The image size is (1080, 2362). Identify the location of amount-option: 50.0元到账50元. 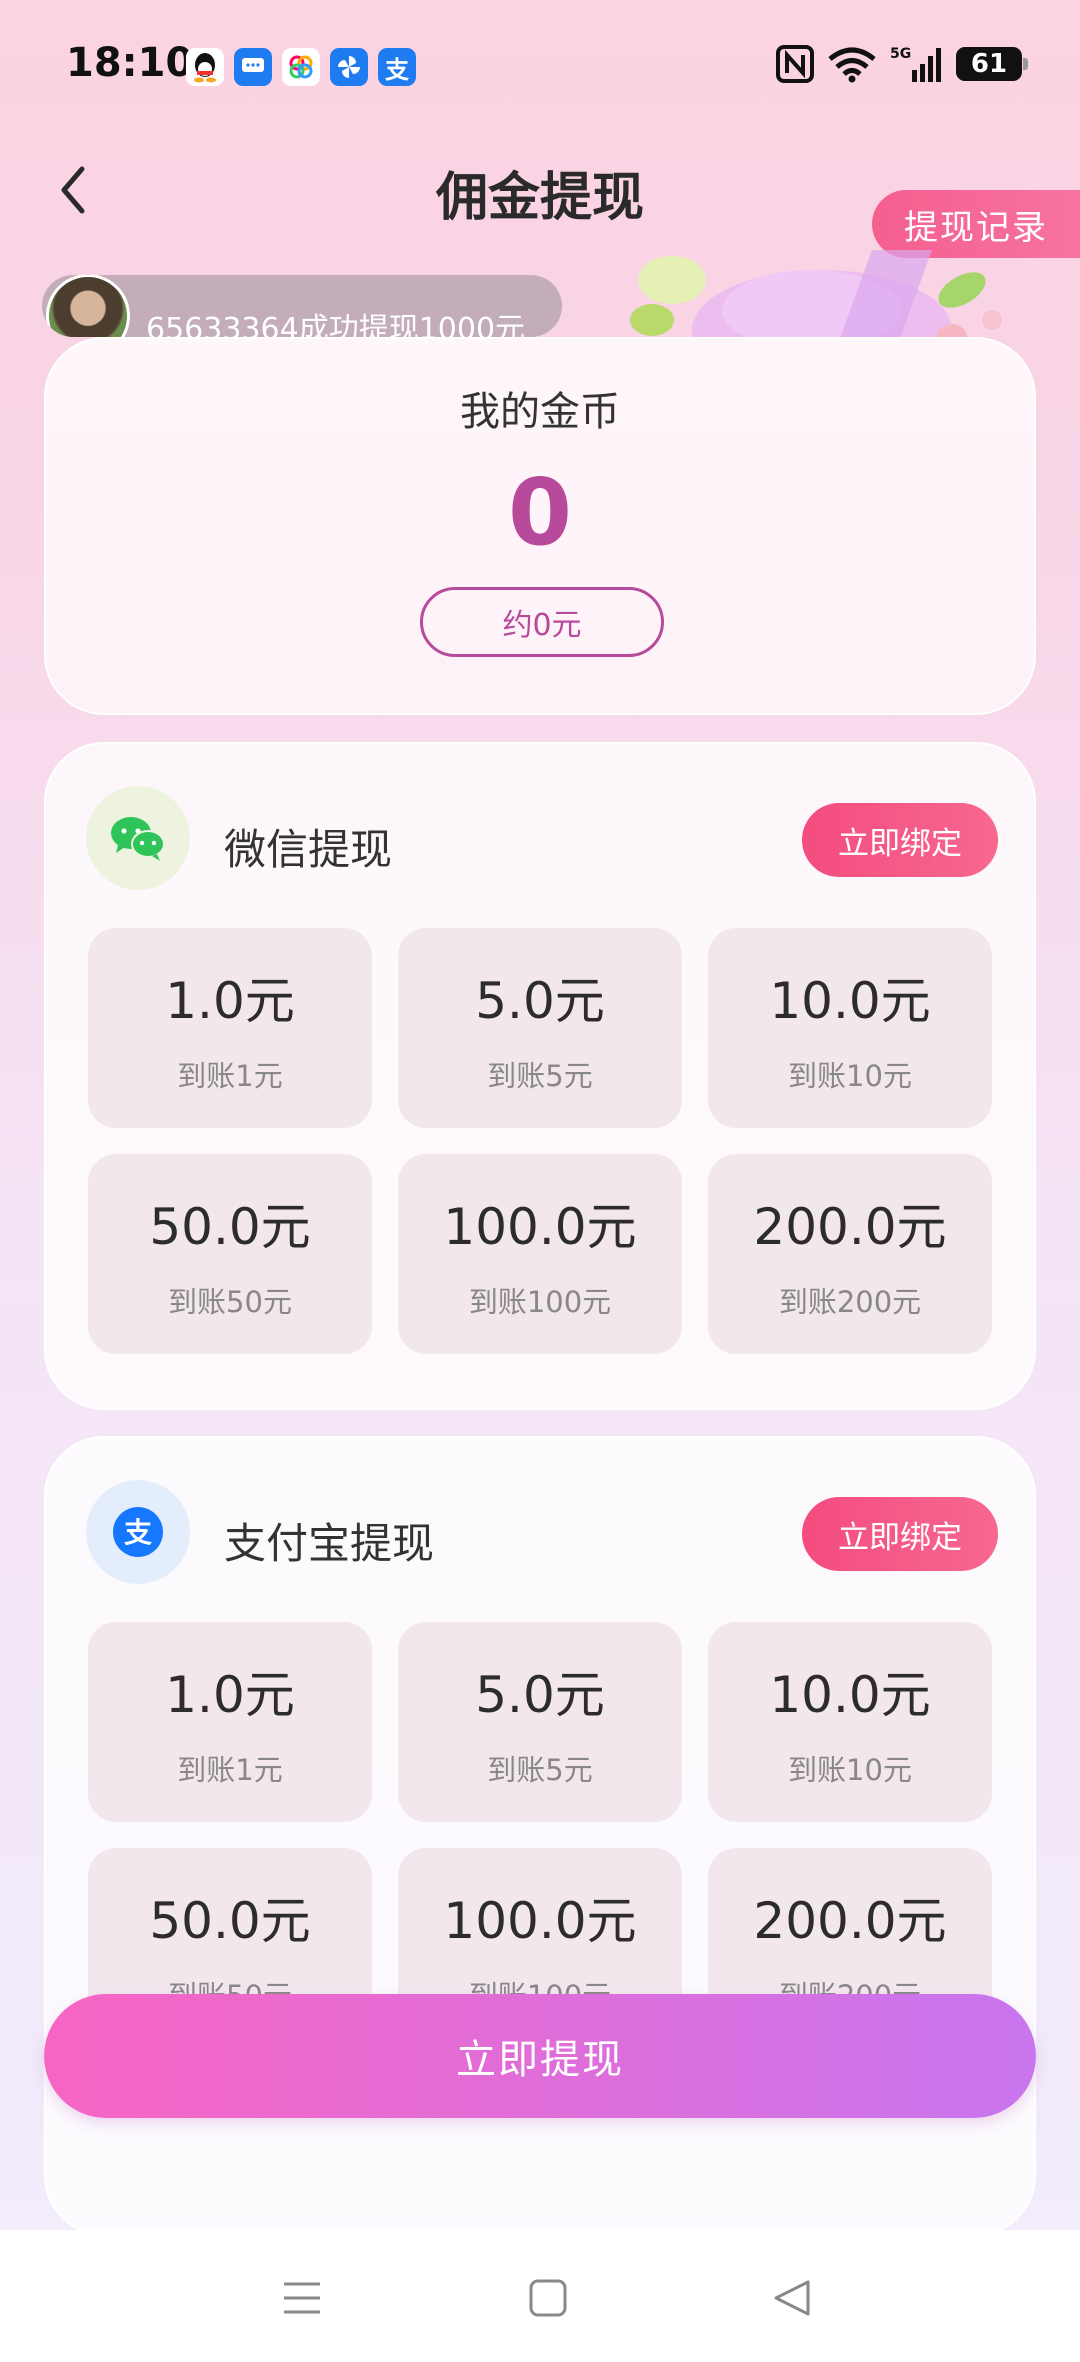
(230, 1254).